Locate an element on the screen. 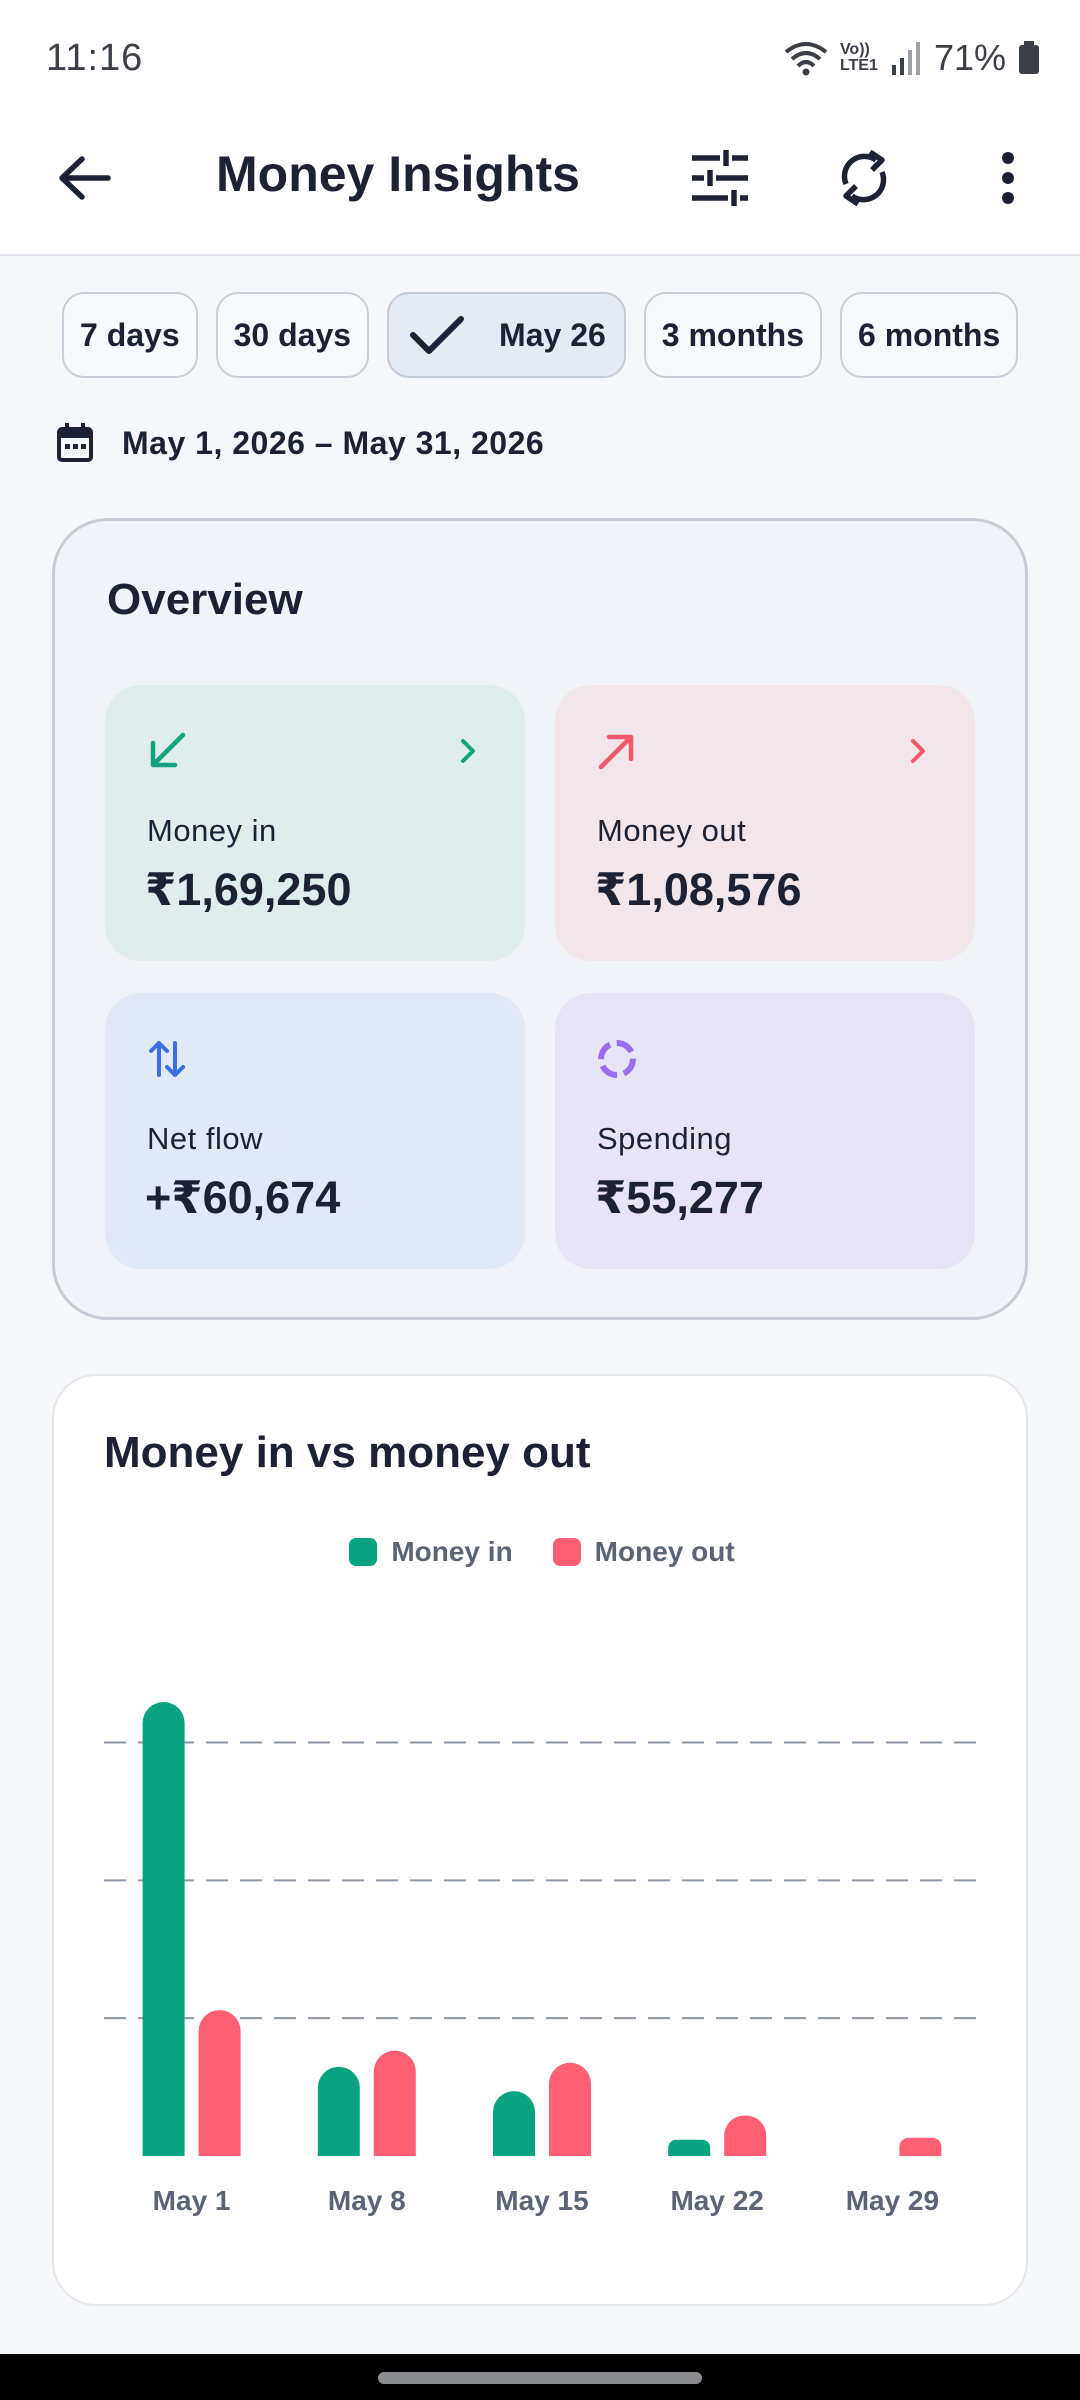  more-vert-icon is located at coordinates (1008, 178).